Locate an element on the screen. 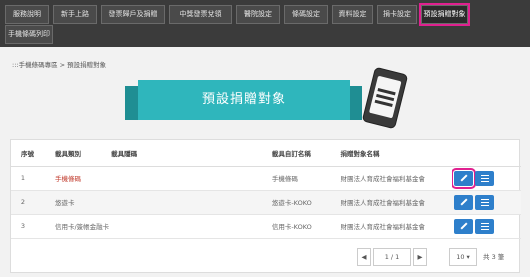 The image size is (530, 277). phone-barcode-icon is located at coordinates (385, 98).